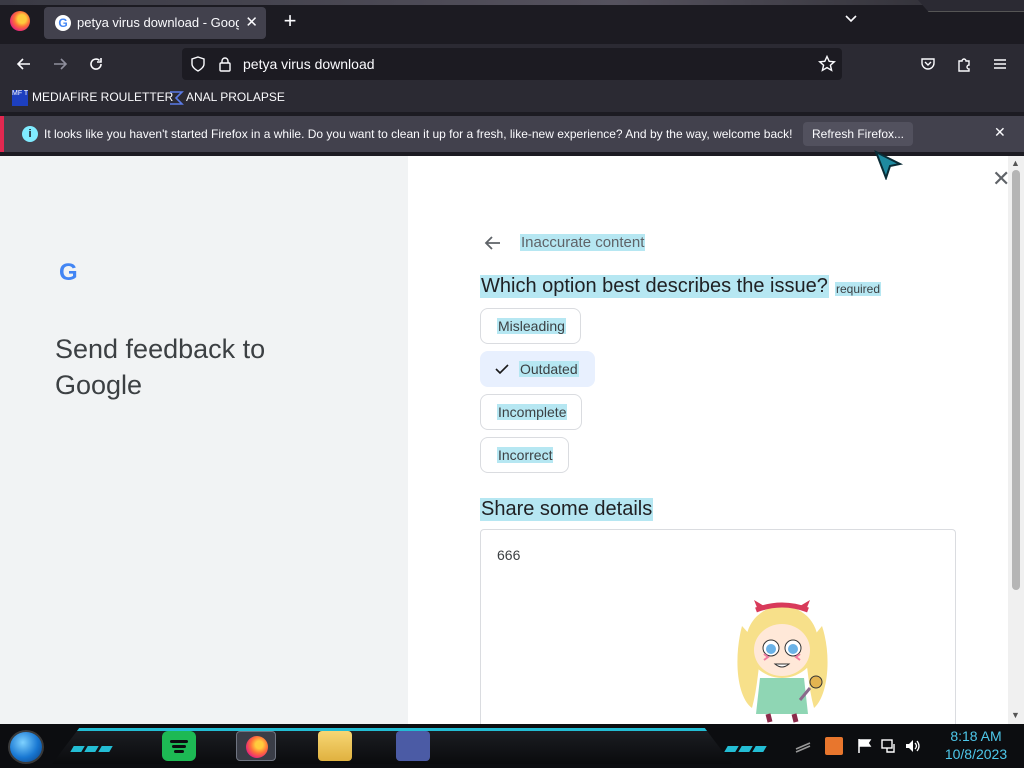 Image resolution: width=1024 pixels, height=768 pixels. I want to click on chevron-down-icon, so click(851, 19).